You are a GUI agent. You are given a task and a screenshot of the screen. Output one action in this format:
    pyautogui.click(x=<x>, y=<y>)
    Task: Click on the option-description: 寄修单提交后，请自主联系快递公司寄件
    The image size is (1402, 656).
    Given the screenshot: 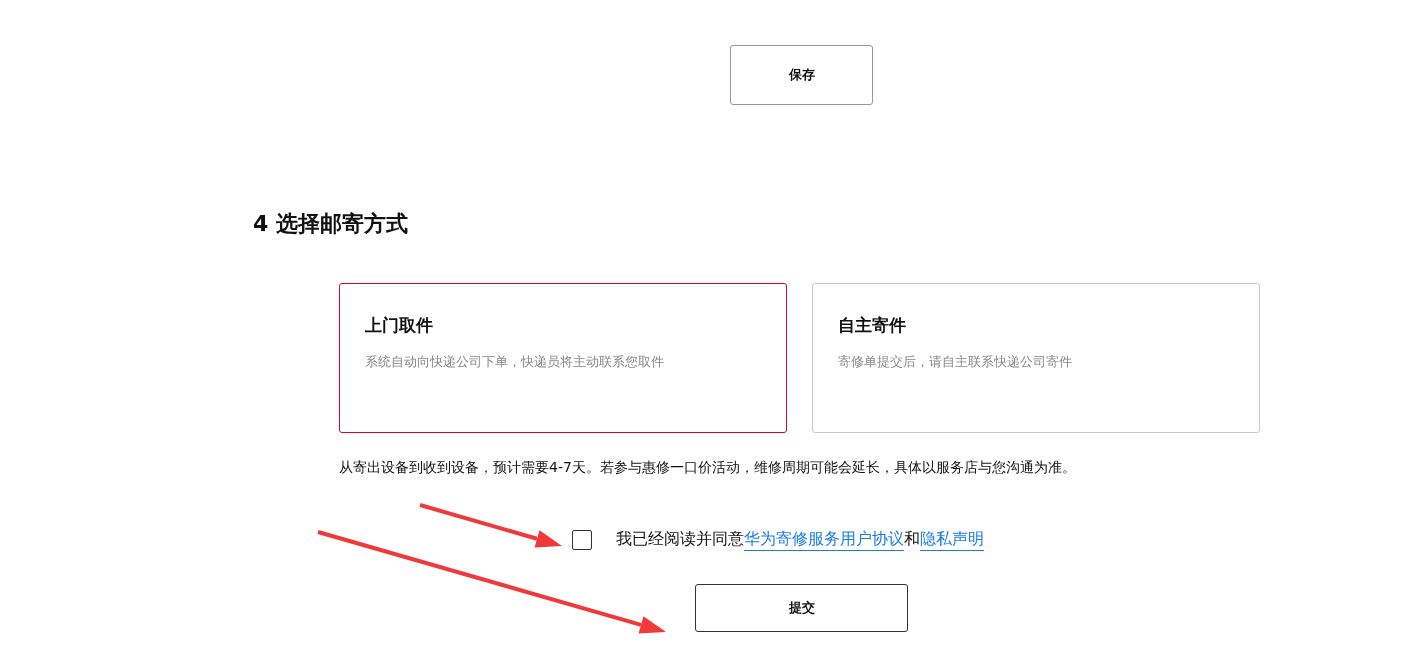 What is the action you would take?
    pyautogui.click(x=955, y=362)
    